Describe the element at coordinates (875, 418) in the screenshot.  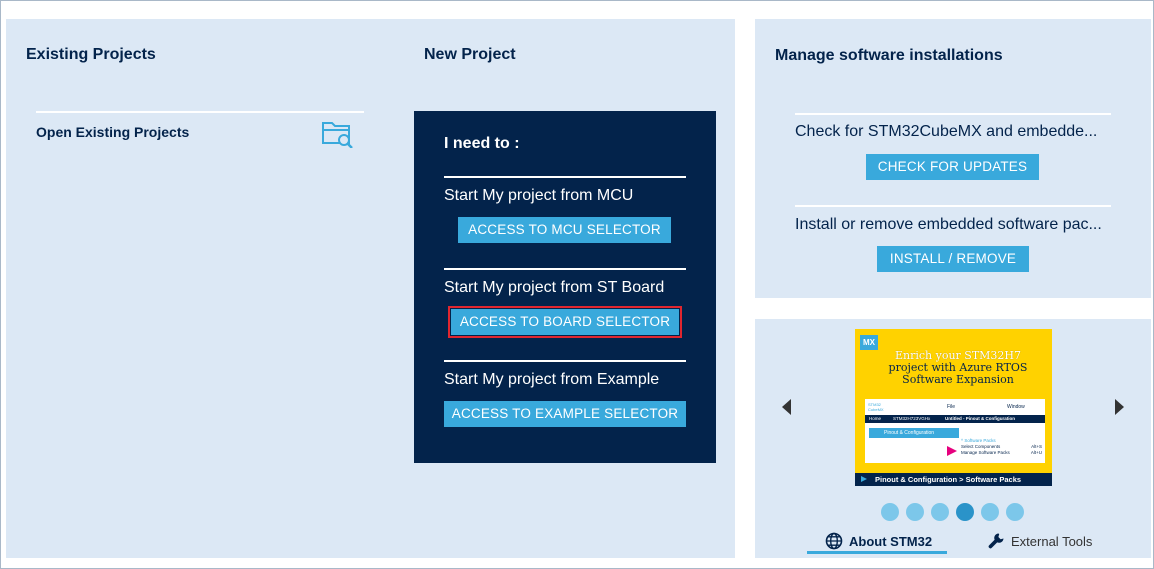
I see `shot-home: Home` at that location.